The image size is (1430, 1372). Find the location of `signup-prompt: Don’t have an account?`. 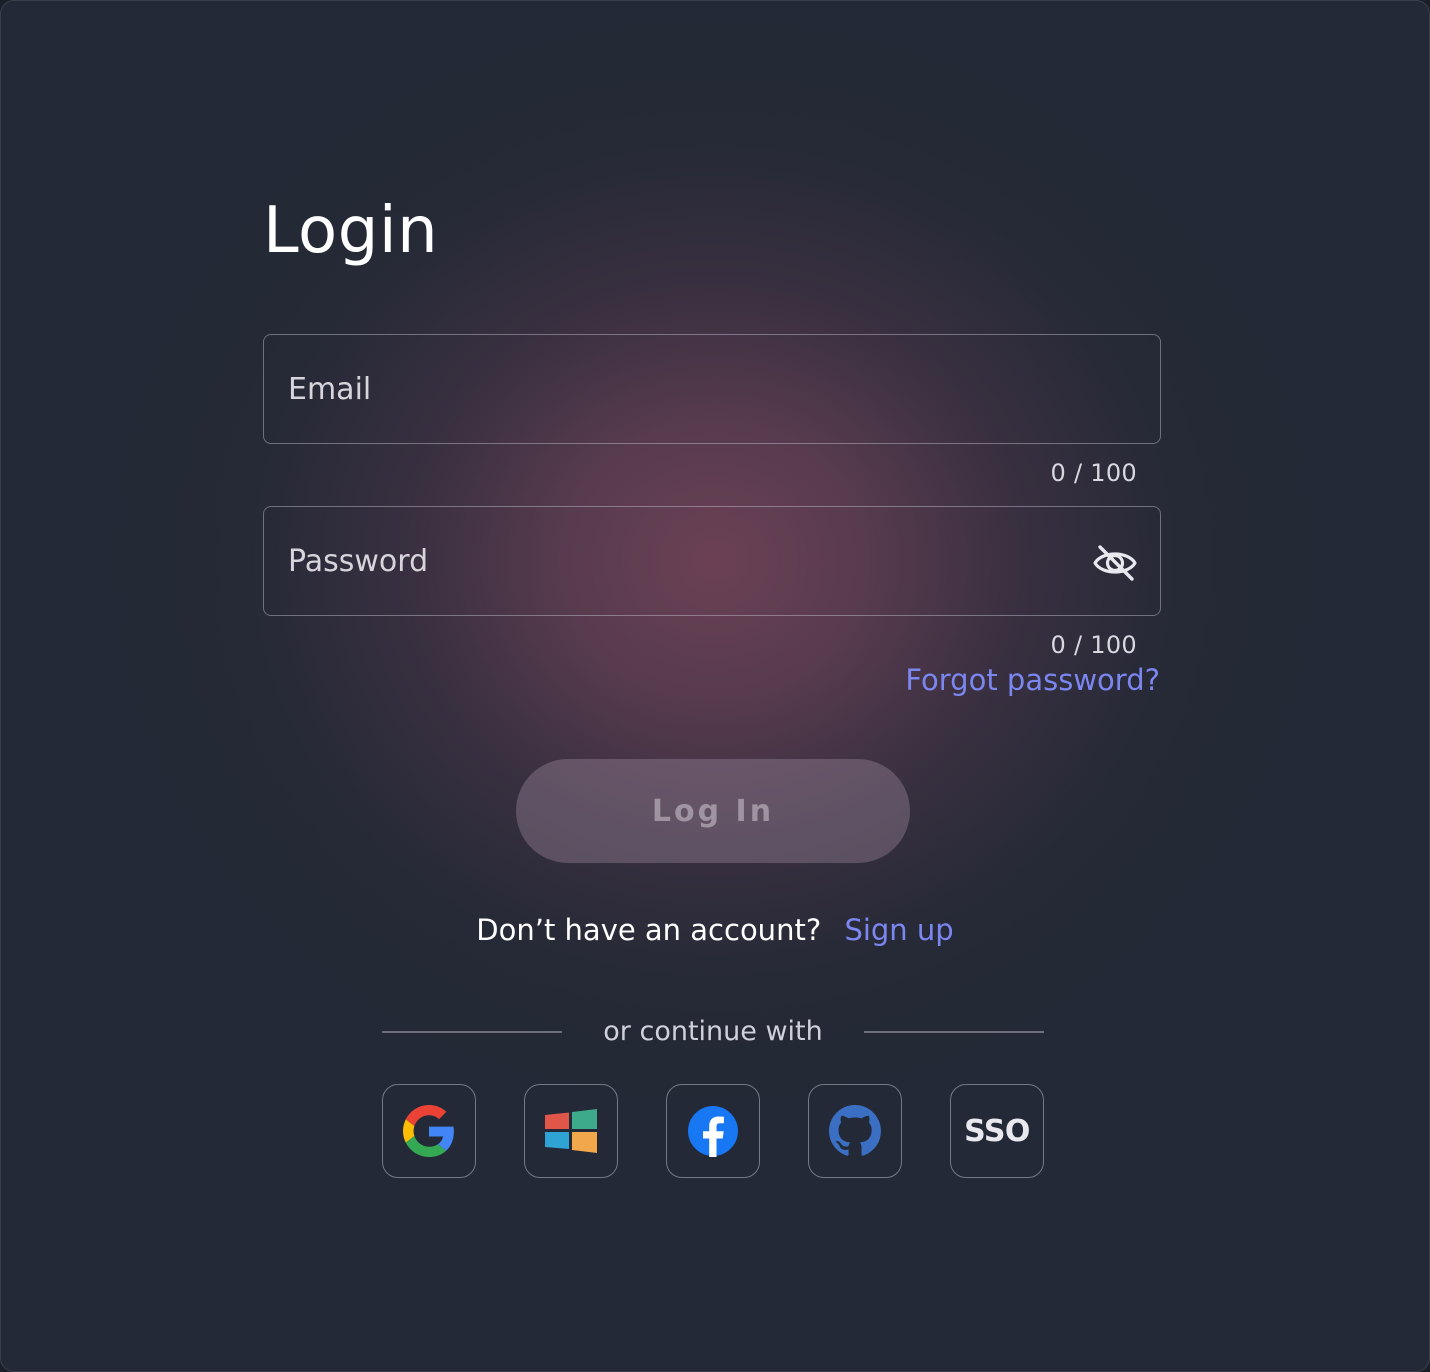

signup-prompt: Don’t have an account? is located at coordinates (649, 930).